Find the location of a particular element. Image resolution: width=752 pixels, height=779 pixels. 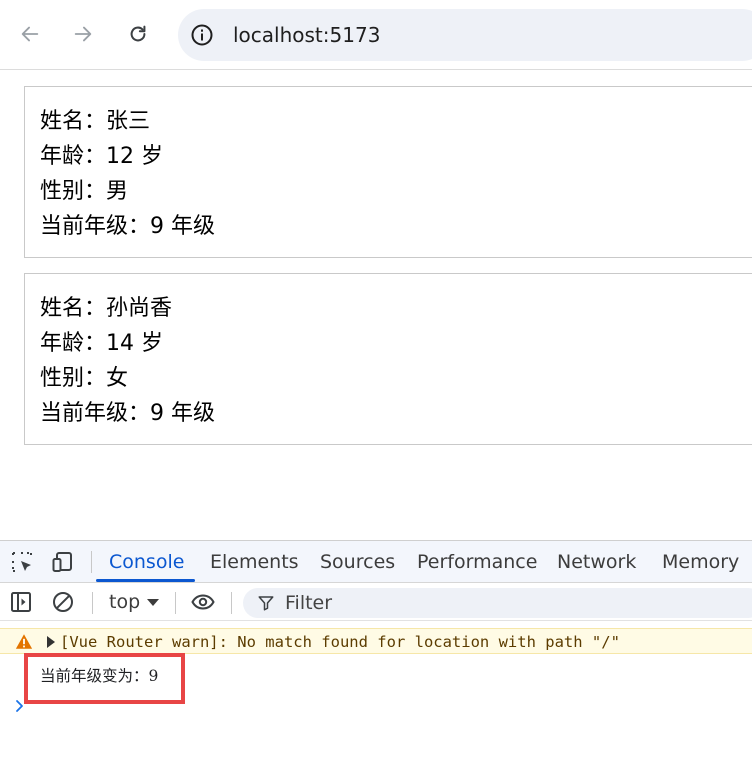

console-prompt-chevron-icon is located at coordinates (20, 706).